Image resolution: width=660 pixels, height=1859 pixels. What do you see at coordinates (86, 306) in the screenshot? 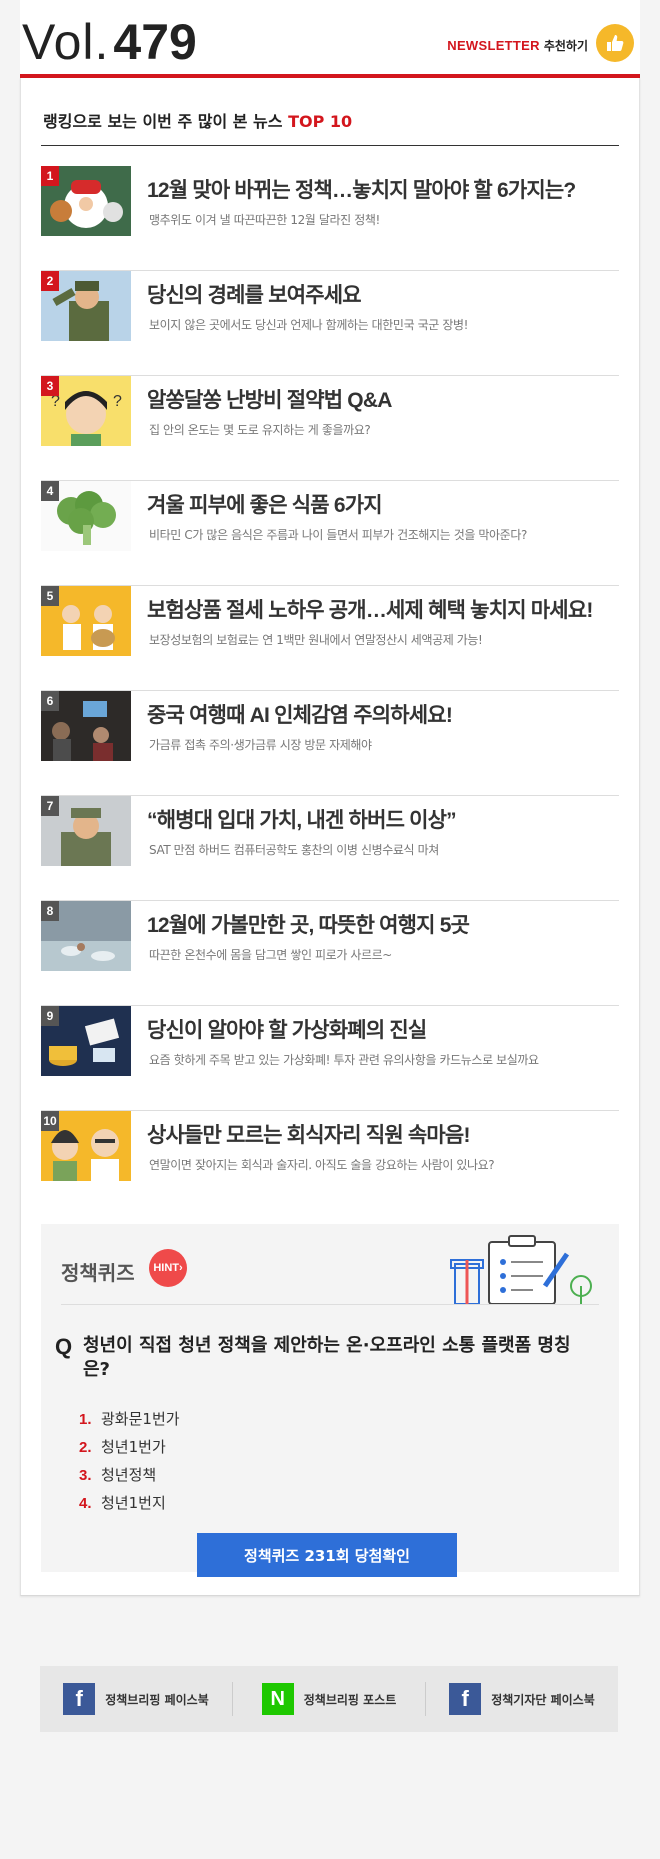
I see `news-thumbnail: 2` at bounding box center [86, 306].